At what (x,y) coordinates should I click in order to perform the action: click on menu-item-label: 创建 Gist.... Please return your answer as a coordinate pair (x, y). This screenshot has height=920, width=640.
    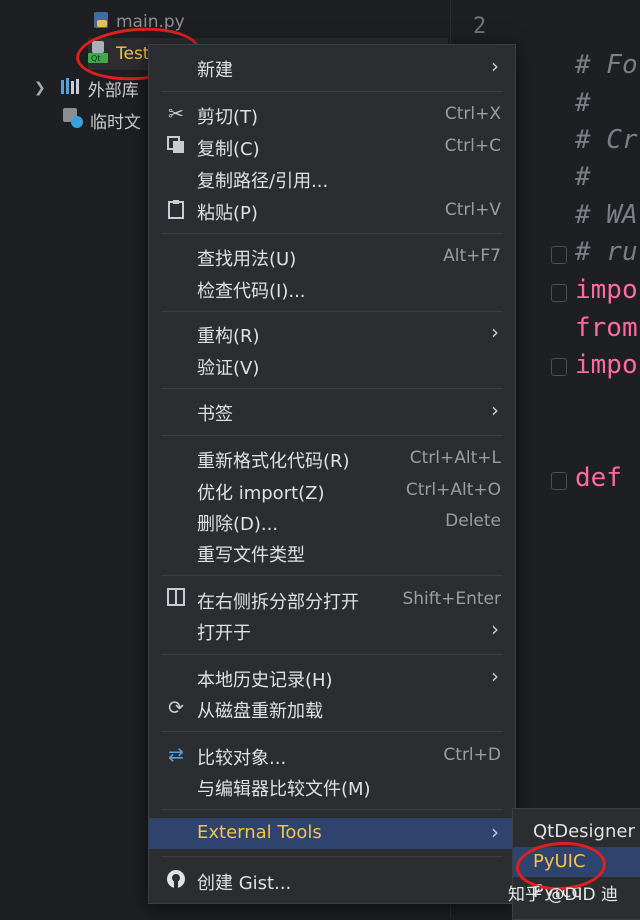
    Looking at the image, I should click on (244, 883).